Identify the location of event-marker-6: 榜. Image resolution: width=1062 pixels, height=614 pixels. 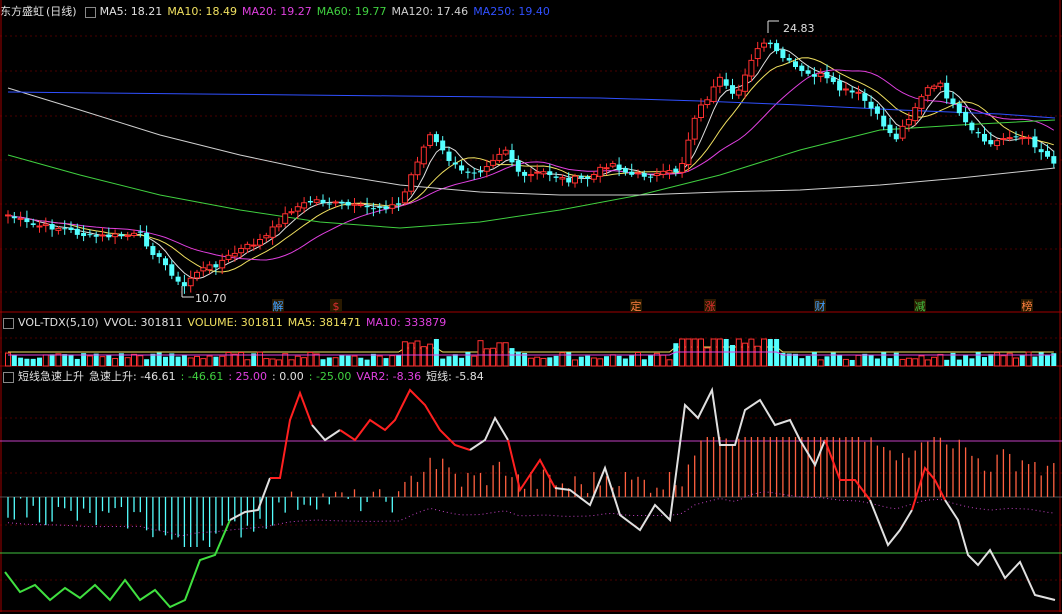
(1027, 306).